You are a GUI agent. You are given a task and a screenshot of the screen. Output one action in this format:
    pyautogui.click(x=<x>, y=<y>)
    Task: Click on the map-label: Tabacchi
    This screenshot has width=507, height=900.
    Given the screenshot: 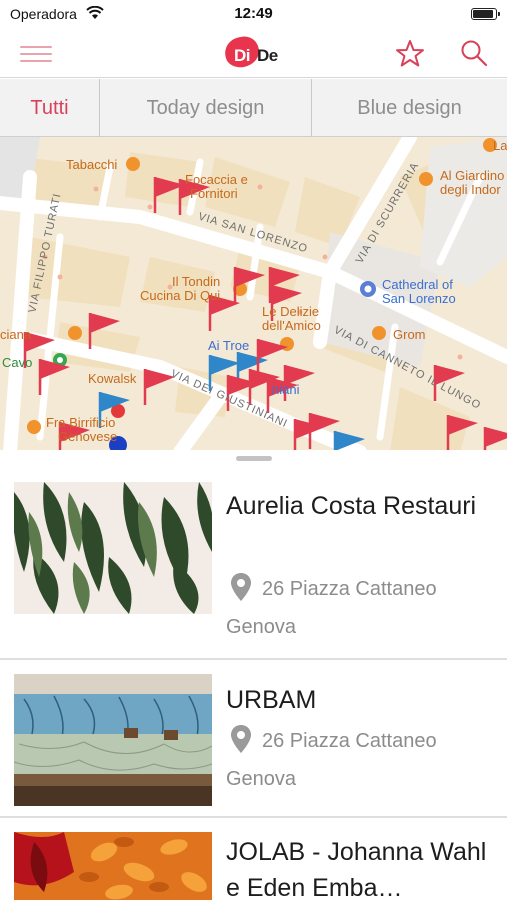 What is the action you would take?
    pyautogui.click(x=92, y=164)
    